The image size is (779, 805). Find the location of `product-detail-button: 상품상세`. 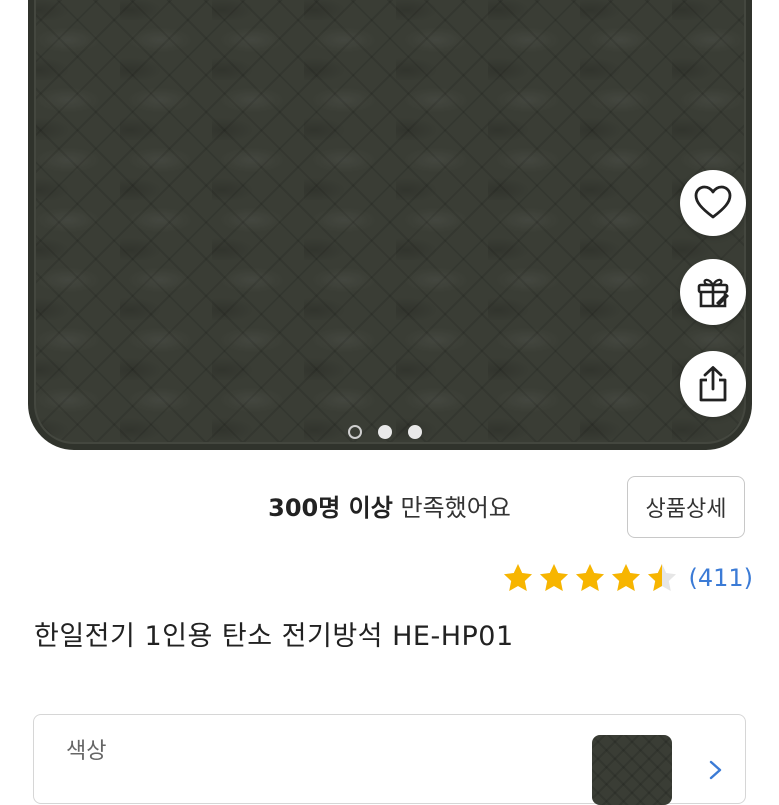

product-detail-button: 상품상세 is located at coordinates (686, 507).